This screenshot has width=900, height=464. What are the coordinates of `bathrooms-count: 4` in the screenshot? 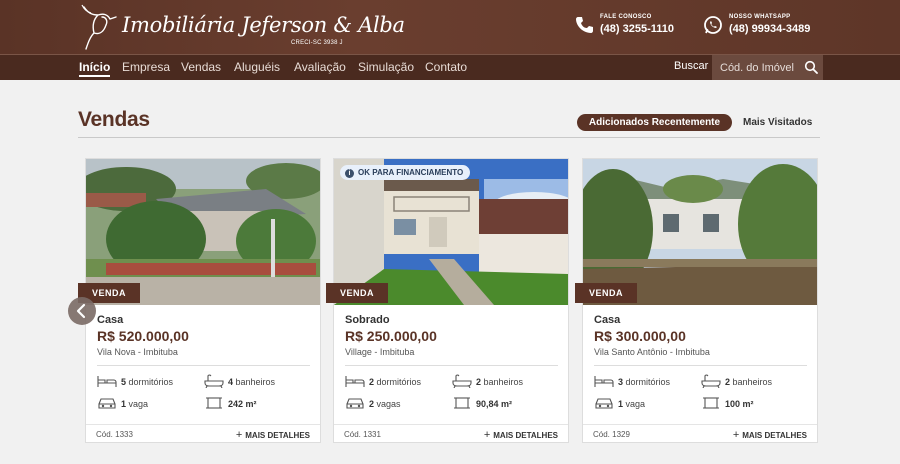 It's located at (231, 382).